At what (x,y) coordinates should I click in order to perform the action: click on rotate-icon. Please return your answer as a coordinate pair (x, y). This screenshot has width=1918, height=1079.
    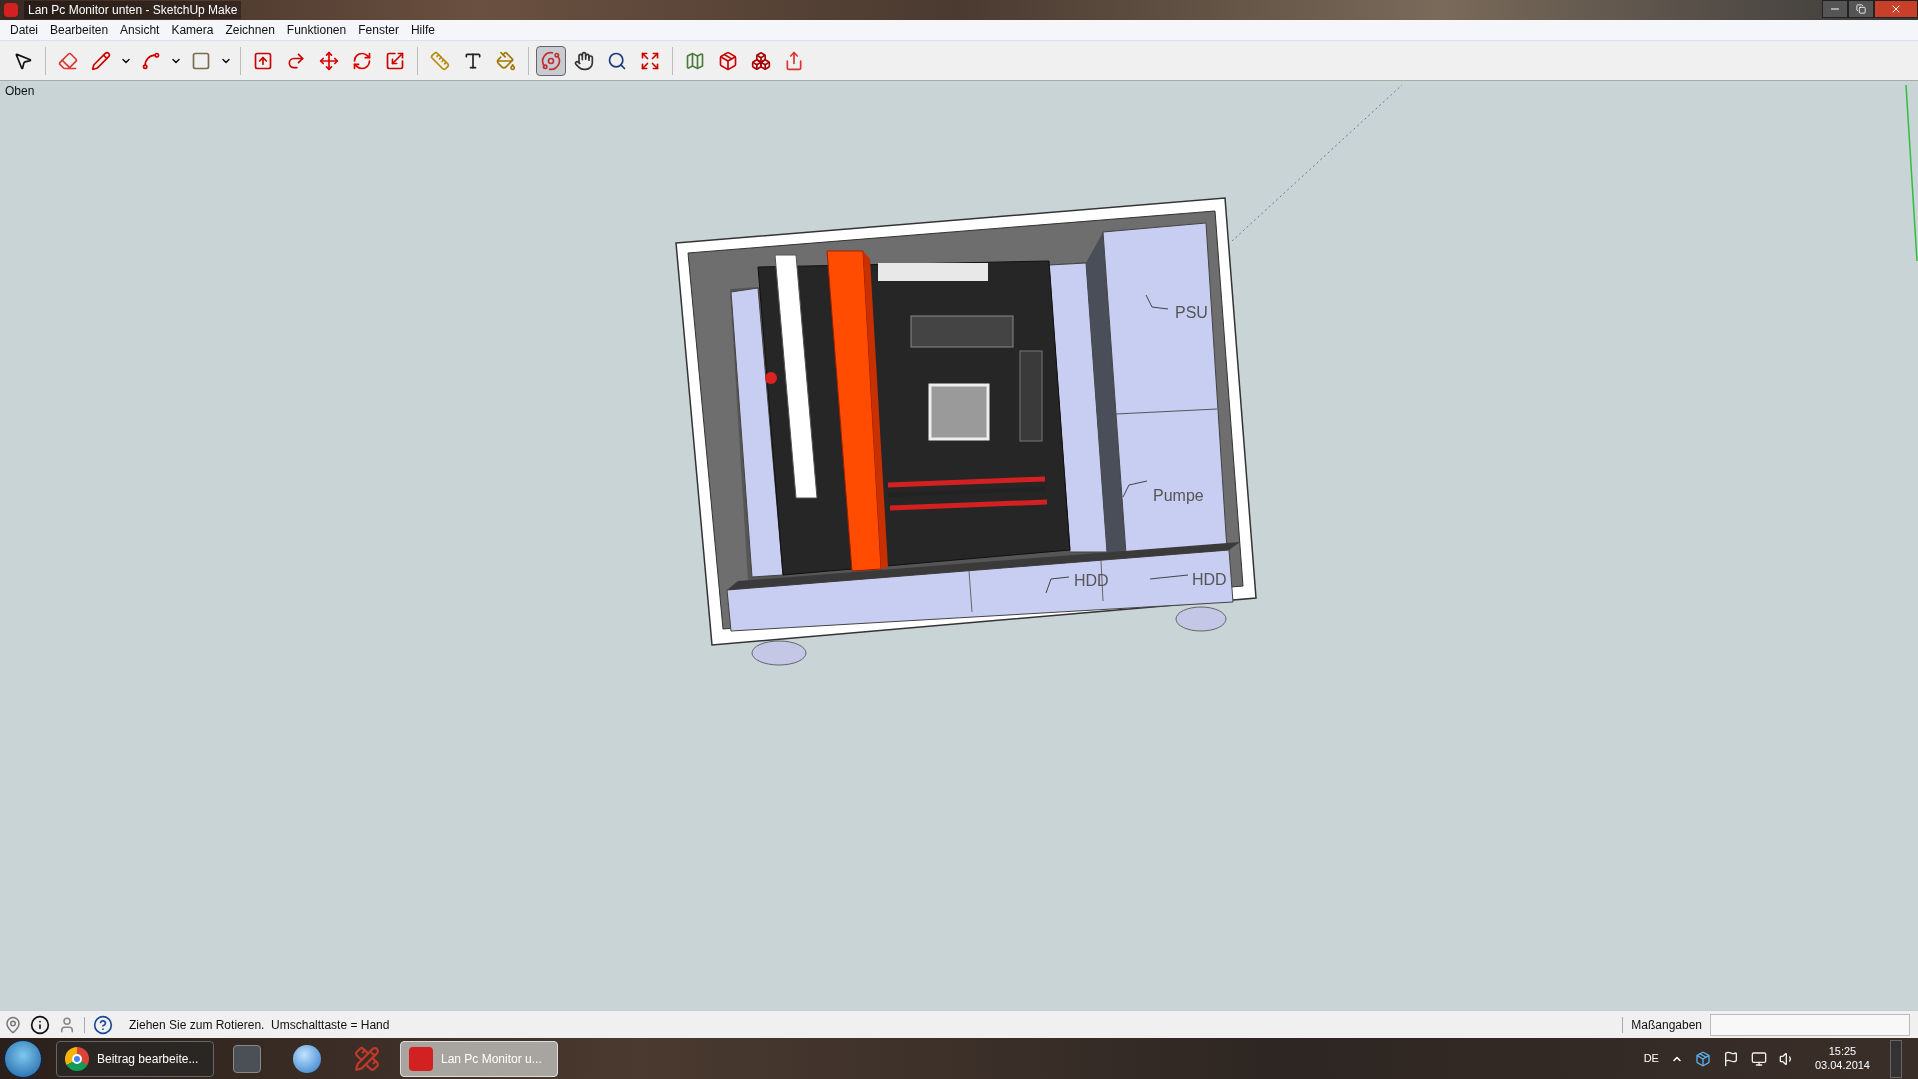
    Looking at the image, I should click on (362, 60).